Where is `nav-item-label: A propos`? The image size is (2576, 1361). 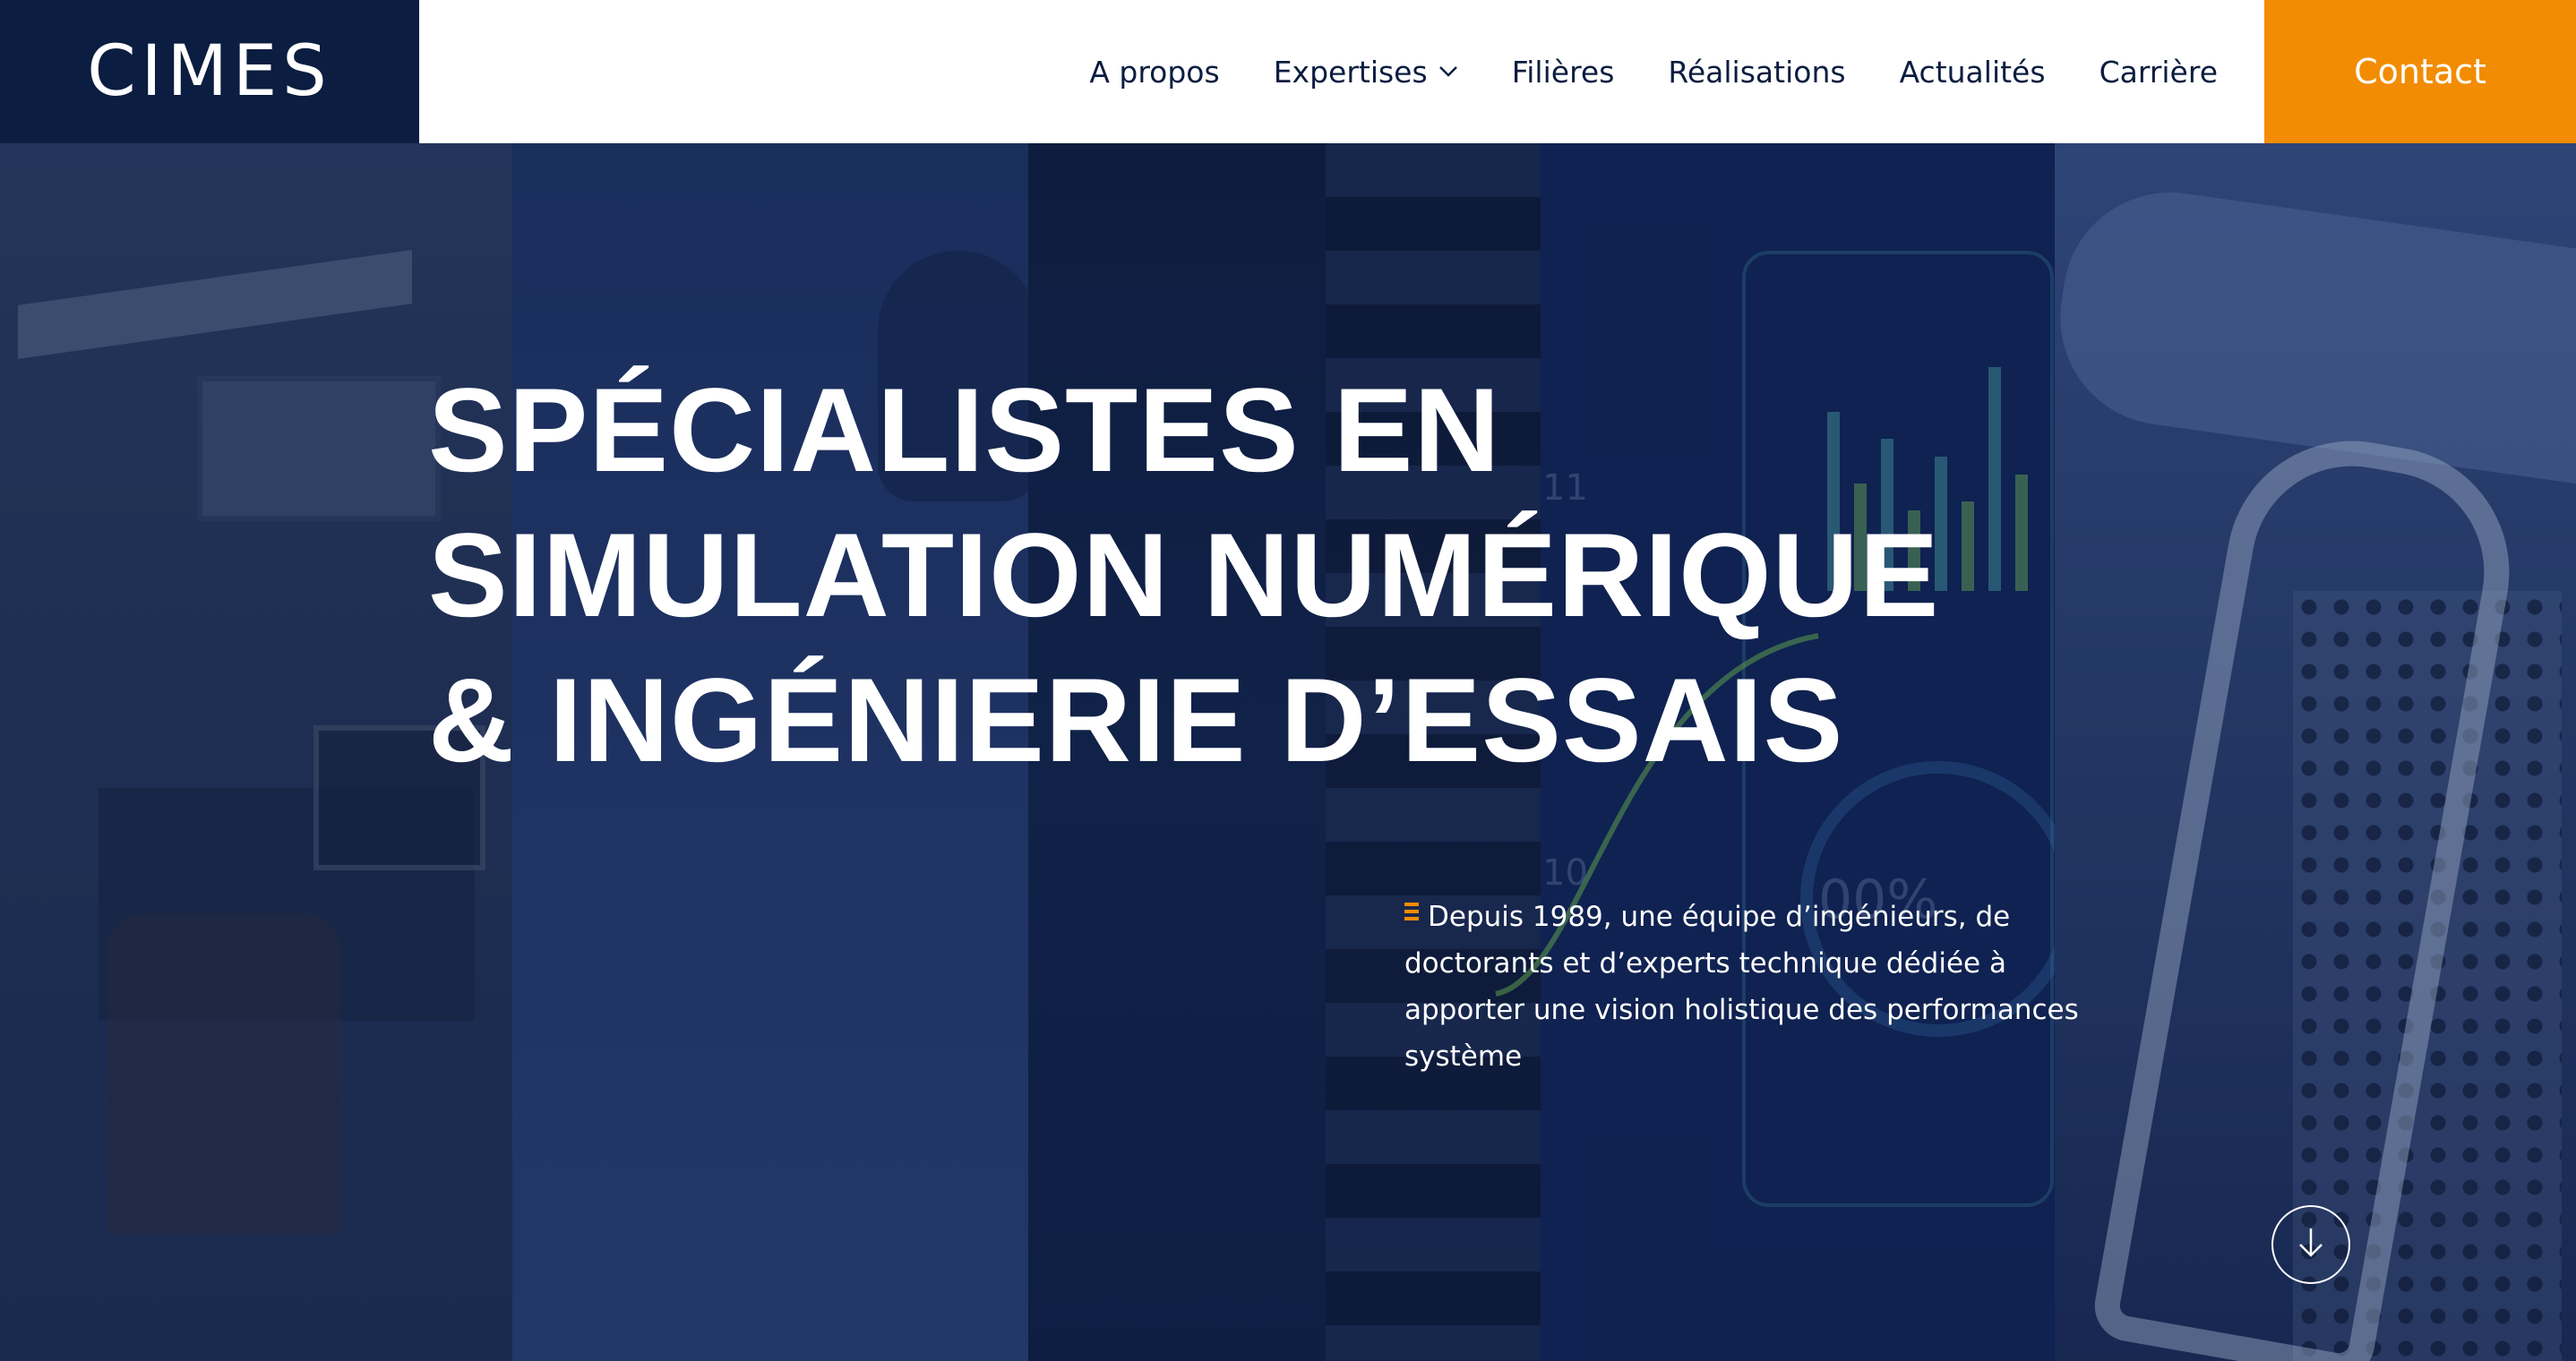 nav-item-label: A propos is located at coordinates (1154, 72).